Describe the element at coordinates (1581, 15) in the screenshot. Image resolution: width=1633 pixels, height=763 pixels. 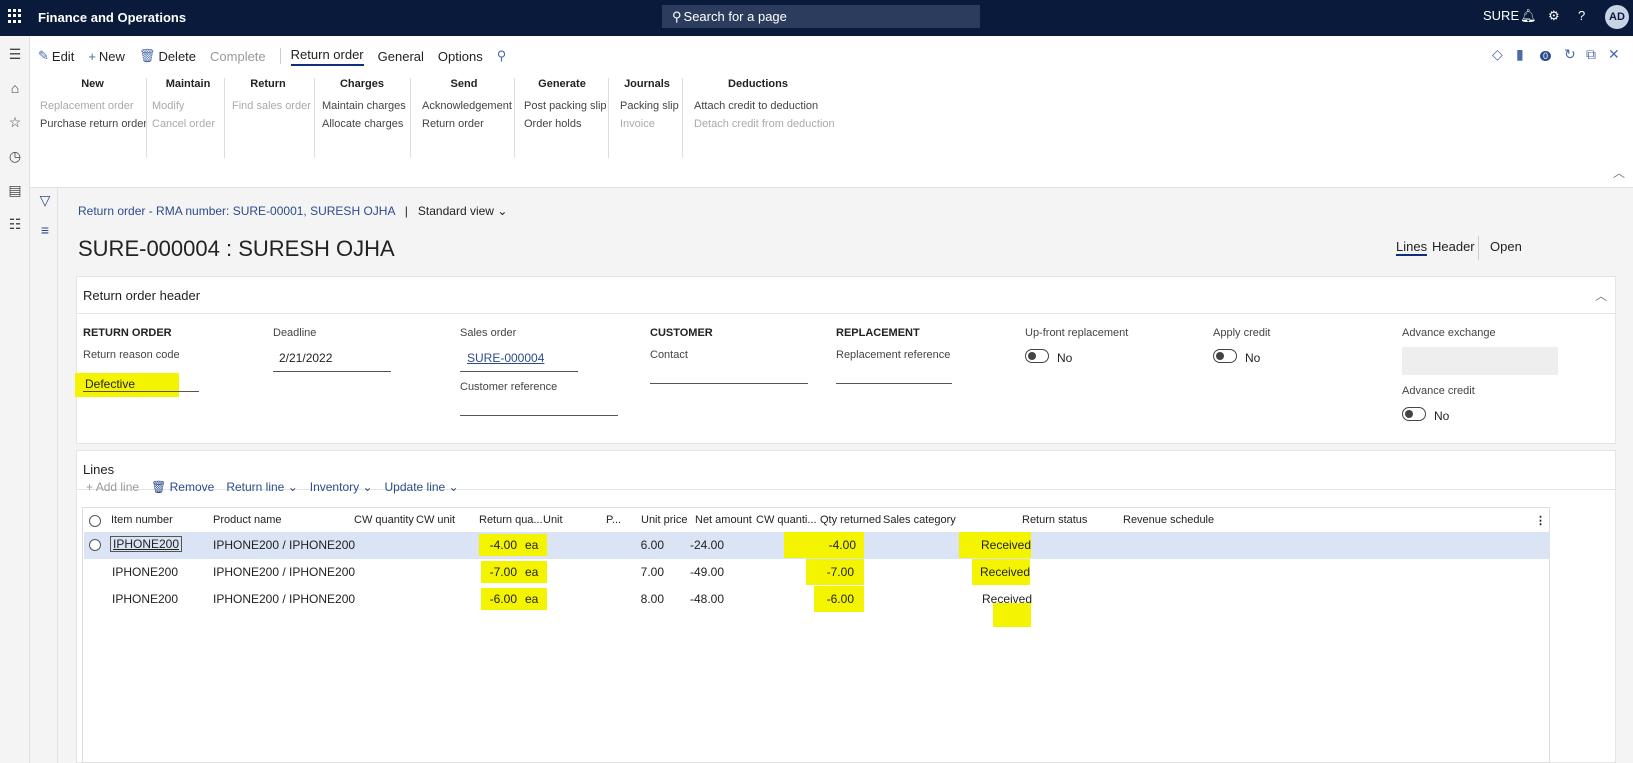
I see `help-icon: ?` at that location.